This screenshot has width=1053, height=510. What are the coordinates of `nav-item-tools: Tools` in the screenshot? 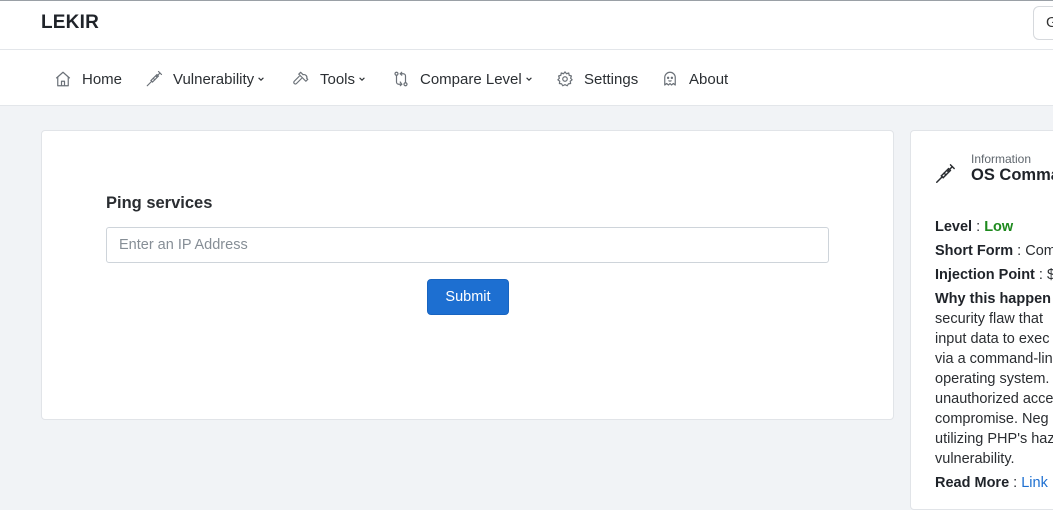 It's located at (329, 79).